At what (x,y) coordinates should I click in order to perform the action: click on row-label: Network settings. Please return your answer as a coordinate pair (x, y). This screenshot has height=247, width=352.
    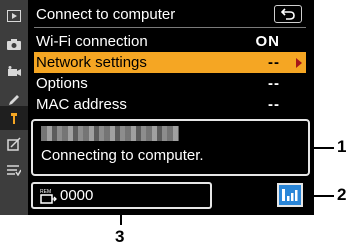
    Looking at the image, I should click on (91, 62).